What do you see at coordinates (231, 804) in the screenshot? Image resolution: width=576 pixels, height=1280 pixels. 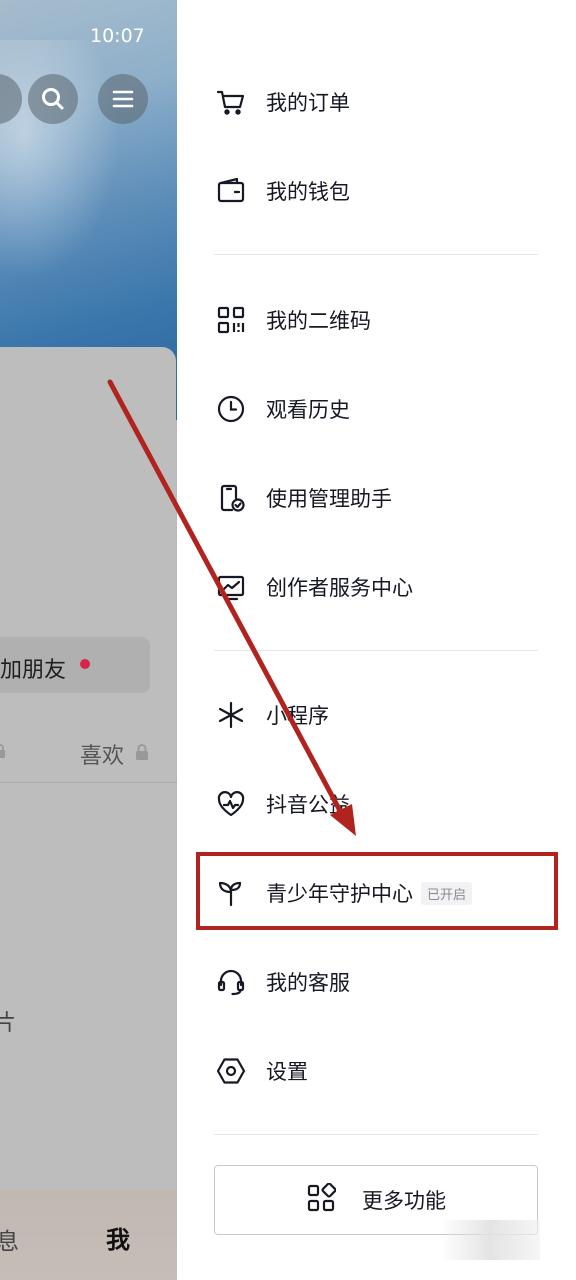 I see `heart-pulse-icon` at bounding box center [231, 804].